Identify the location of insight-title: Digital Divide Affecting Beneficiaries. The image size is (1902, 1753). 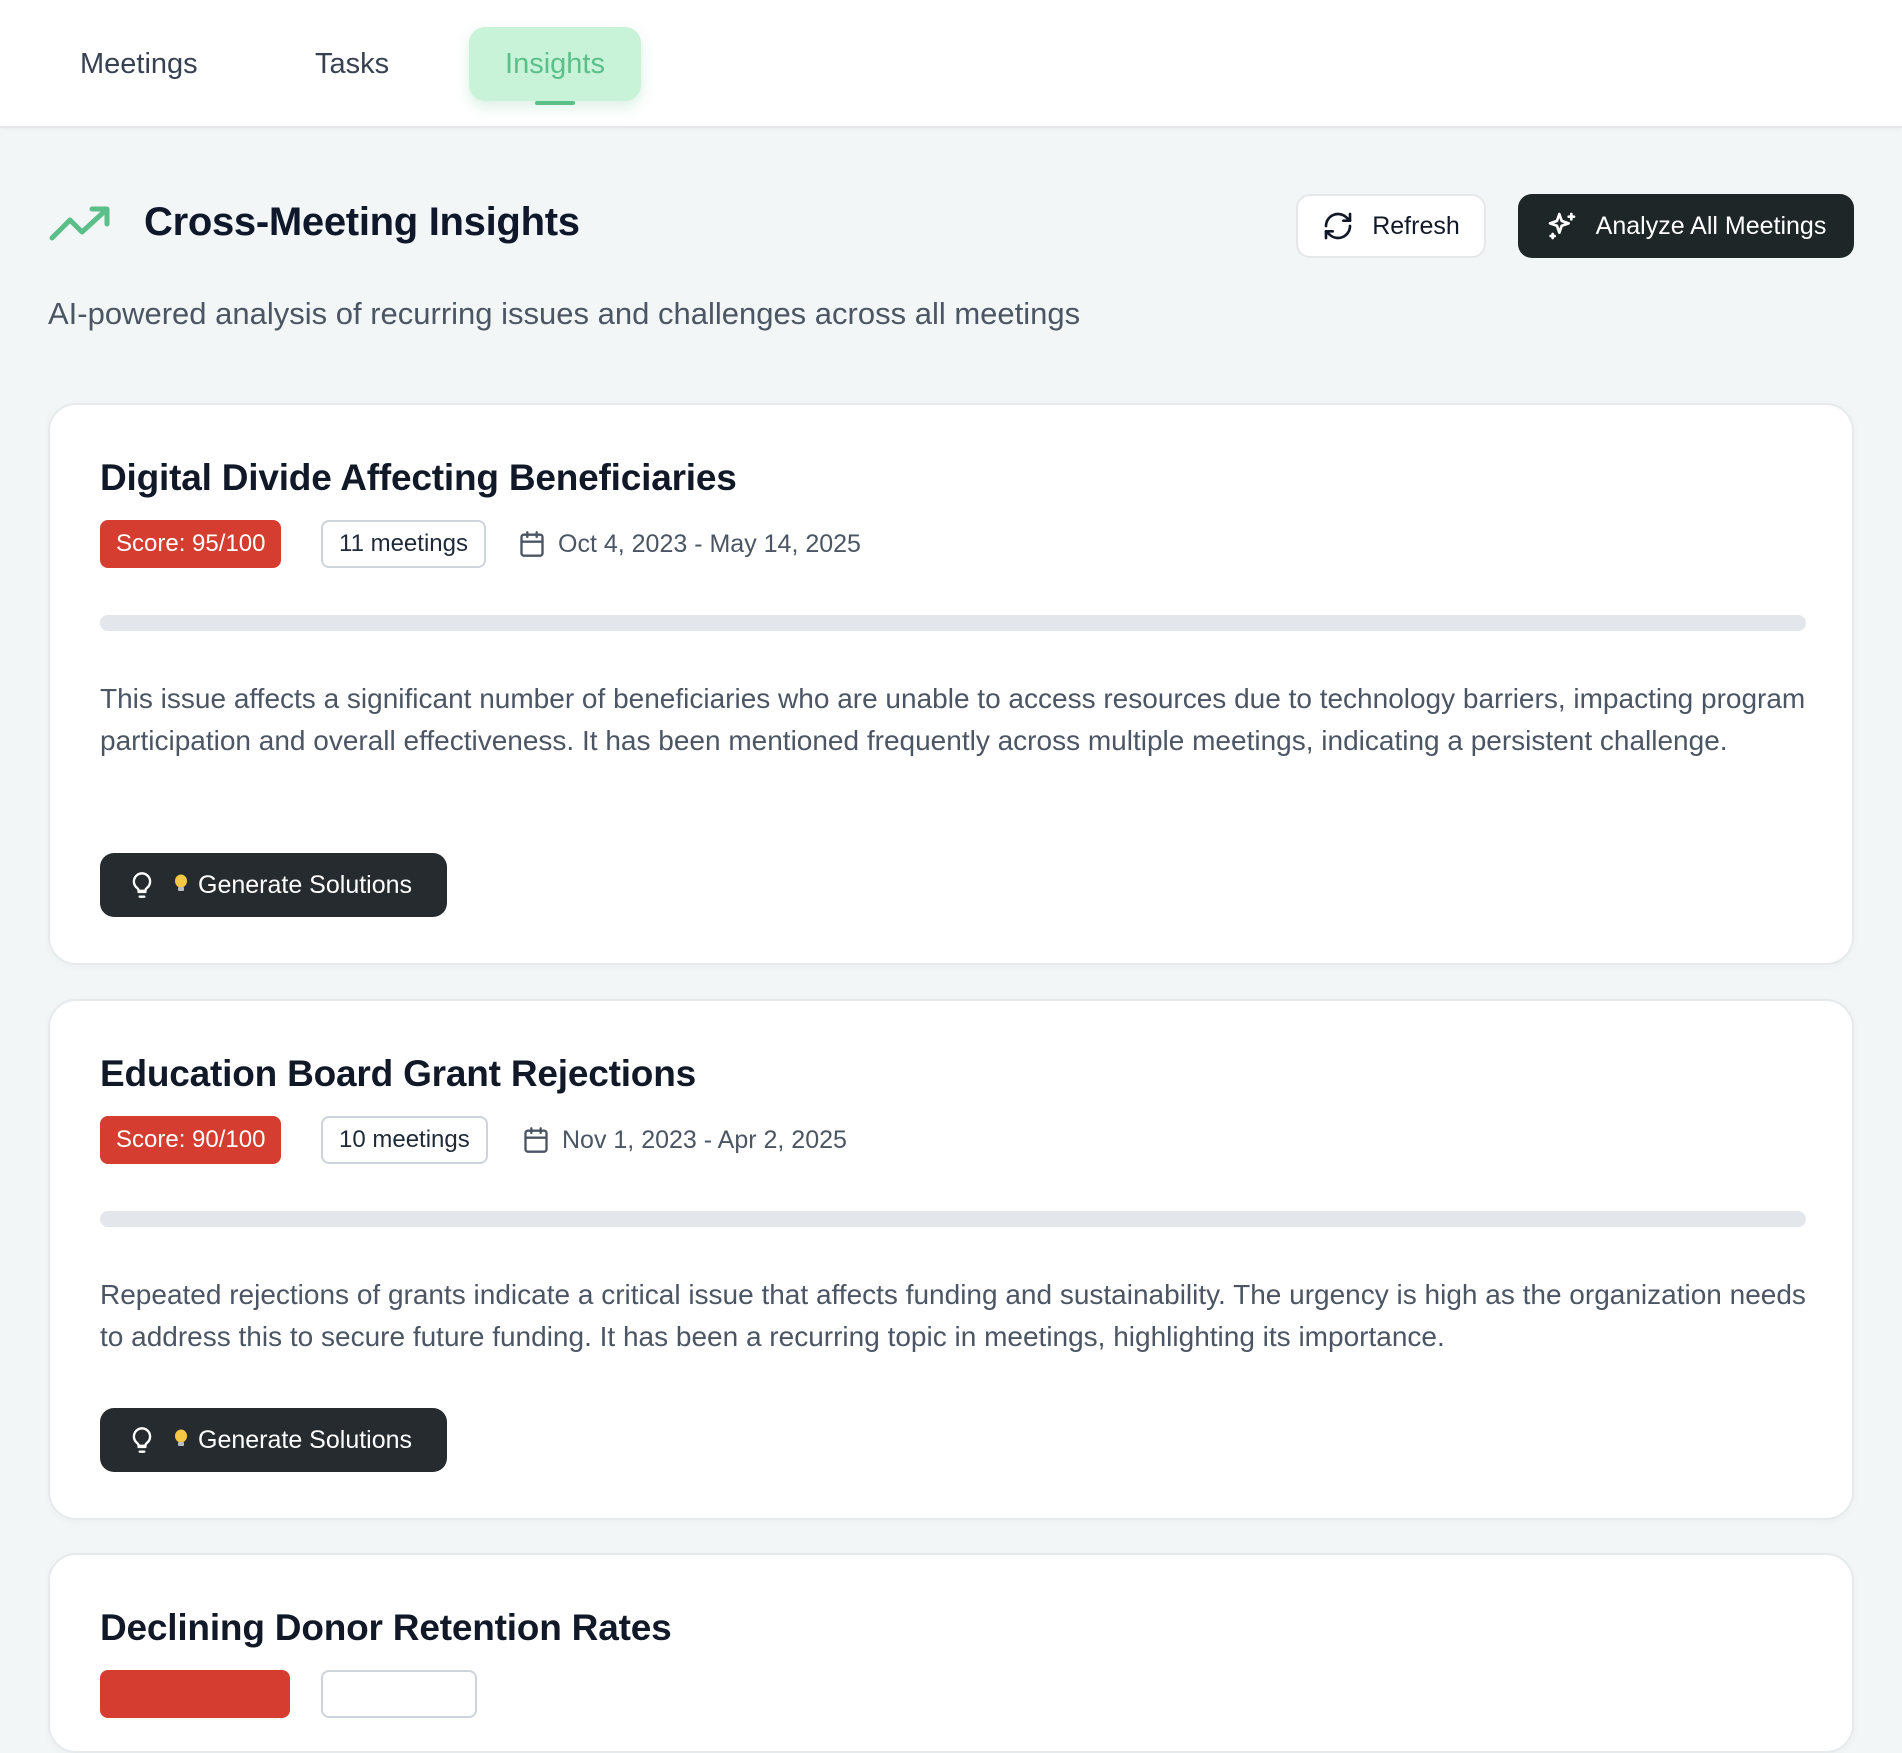
(418, 477).